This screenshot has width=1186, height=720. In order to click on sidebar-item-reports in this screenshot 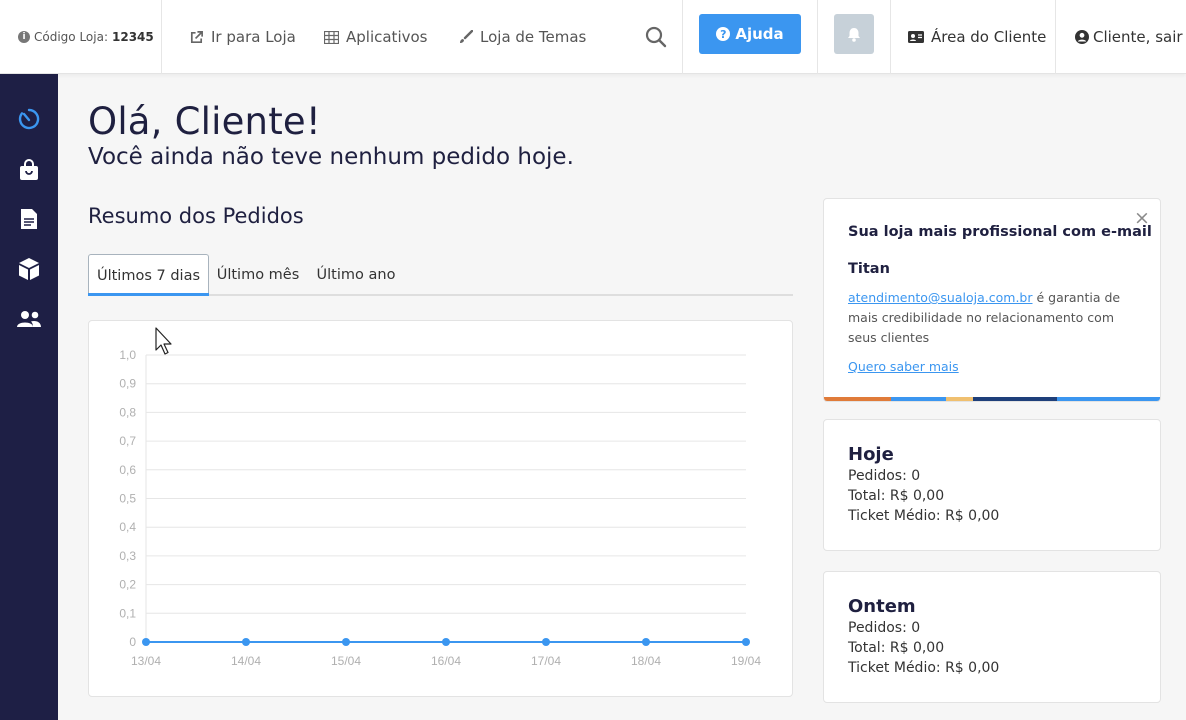, I will do `click(29, 219)`.